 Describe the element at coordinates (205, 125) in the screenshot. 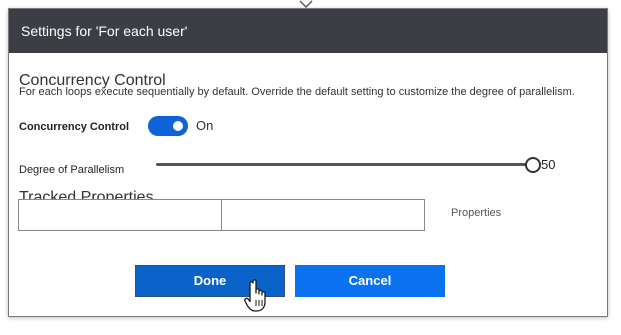

I see `toggle-state-text: On` at that location.